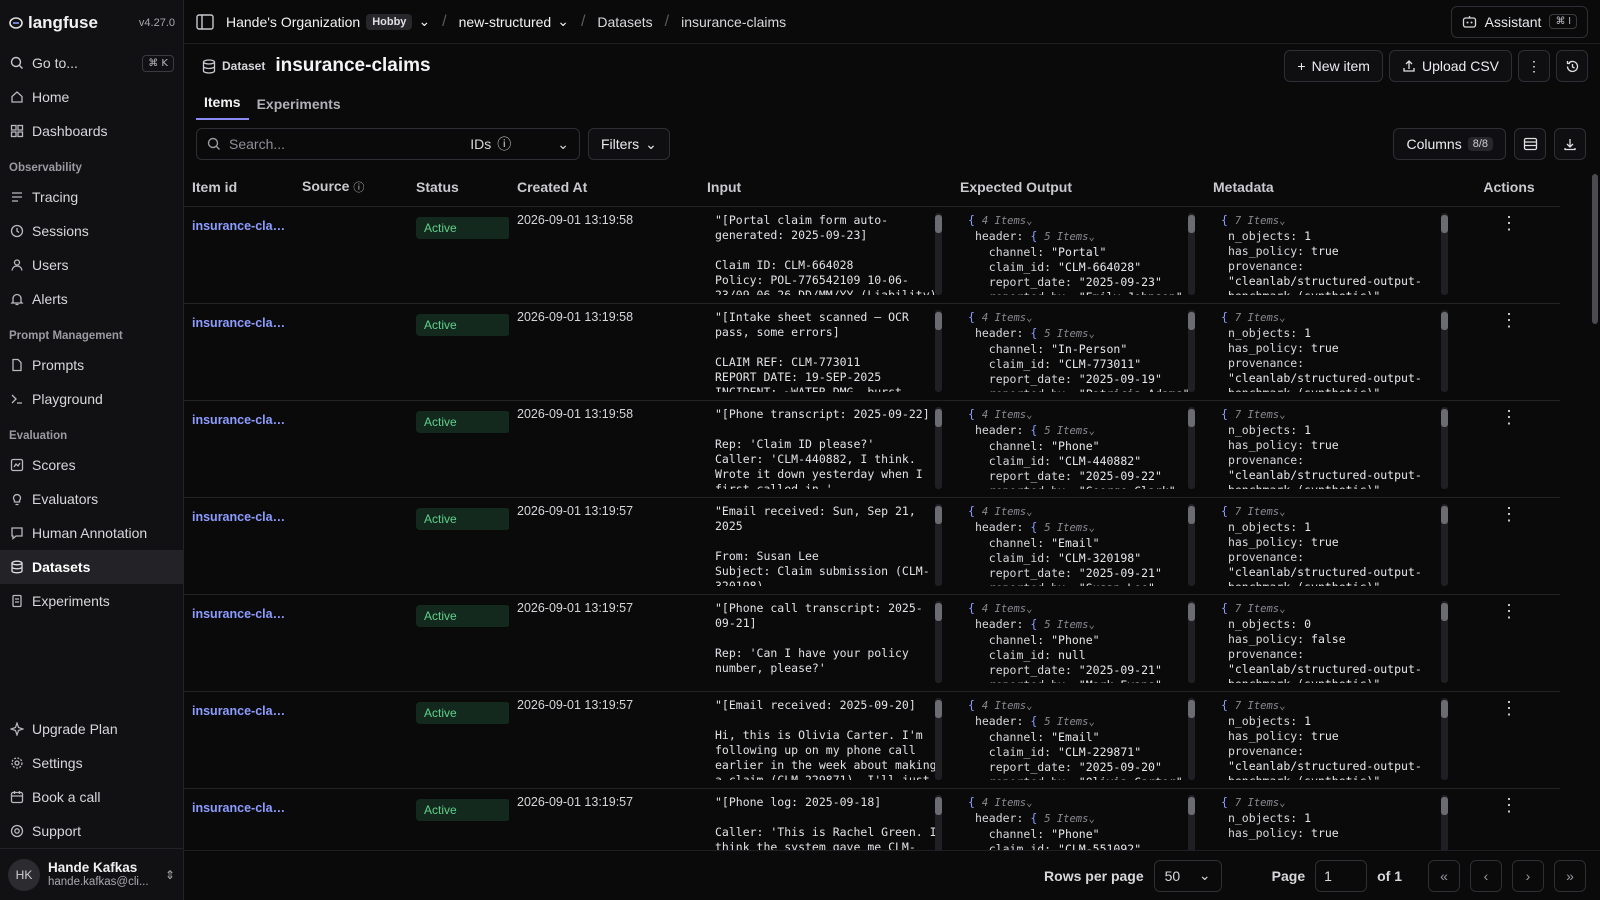  Describe the element at coordinates (91, 729) in the screenshot. I see `sidebar-item-upgrade: Upgrade Plan` at that location.